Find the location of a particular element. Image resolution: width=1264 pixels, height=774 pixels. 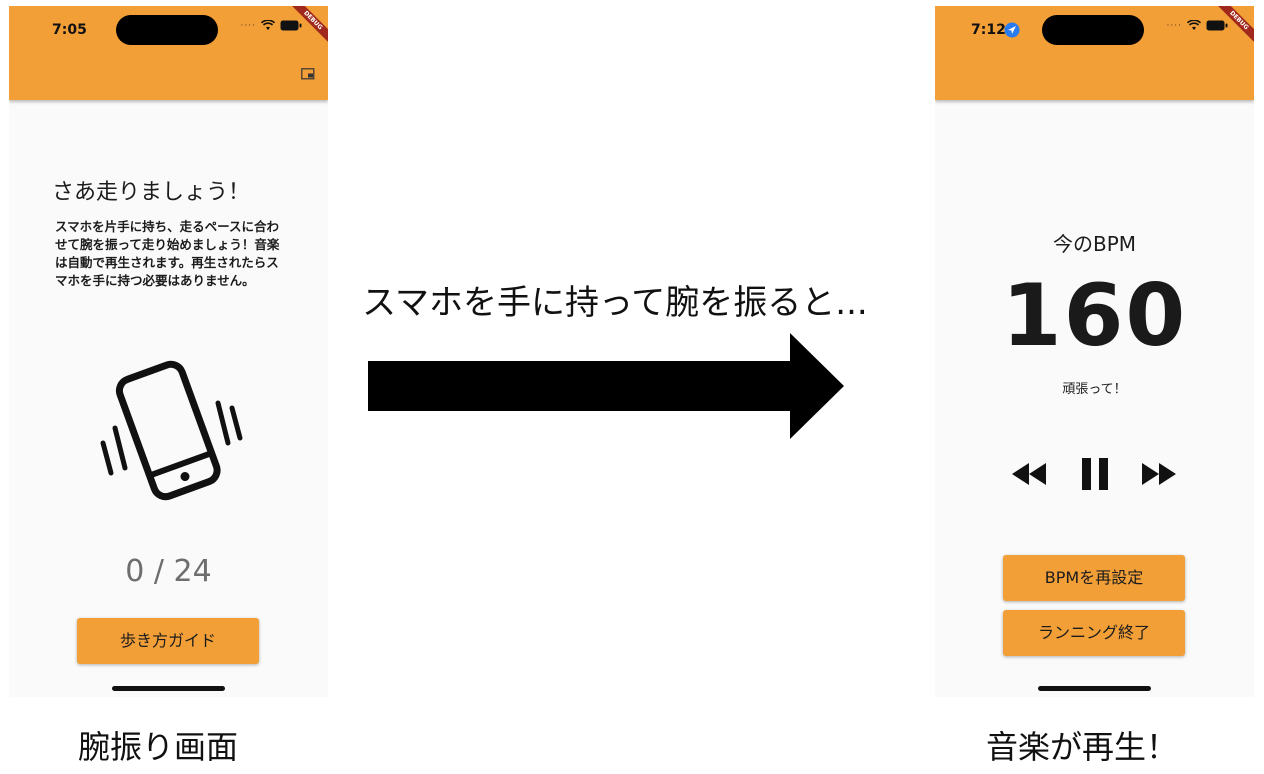

bpm-label: 今のBPM is located at coordinates (1094, 244).